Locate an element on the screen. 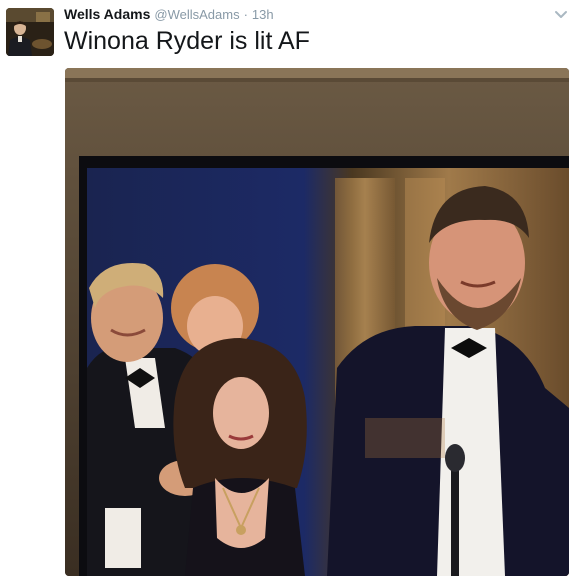 This screenshot has width=577, height=582. timestamp: 13h is located at coordinates (263, 14).